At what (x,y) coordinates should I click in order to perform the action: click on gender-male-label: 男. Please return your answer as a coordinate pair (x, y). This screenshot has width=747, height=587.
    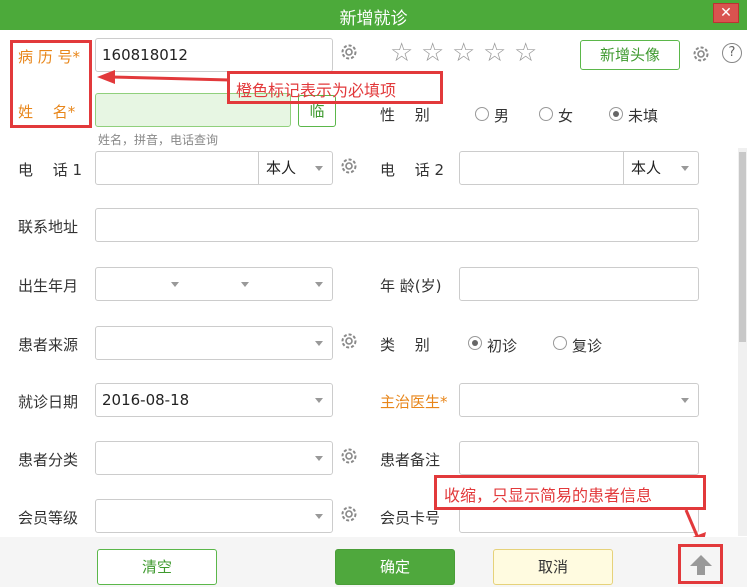
    Looking at the image, I should click on (502, 116).